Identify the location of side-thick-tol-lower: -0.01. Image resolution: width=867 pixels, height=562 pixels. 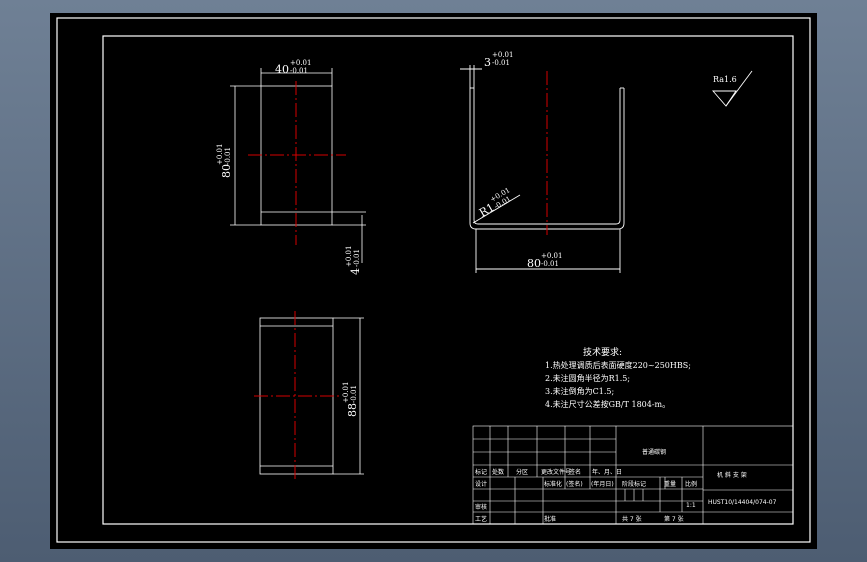
(501, 63).